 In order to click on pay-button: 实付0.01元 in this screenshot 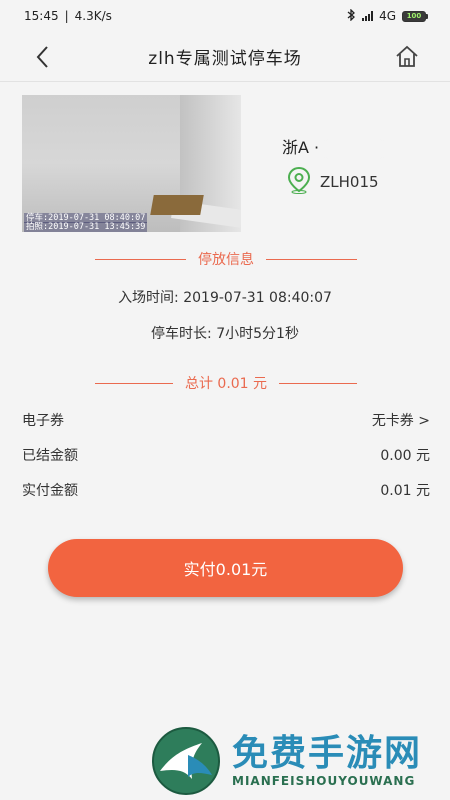, I will do `click(225, 568)`.